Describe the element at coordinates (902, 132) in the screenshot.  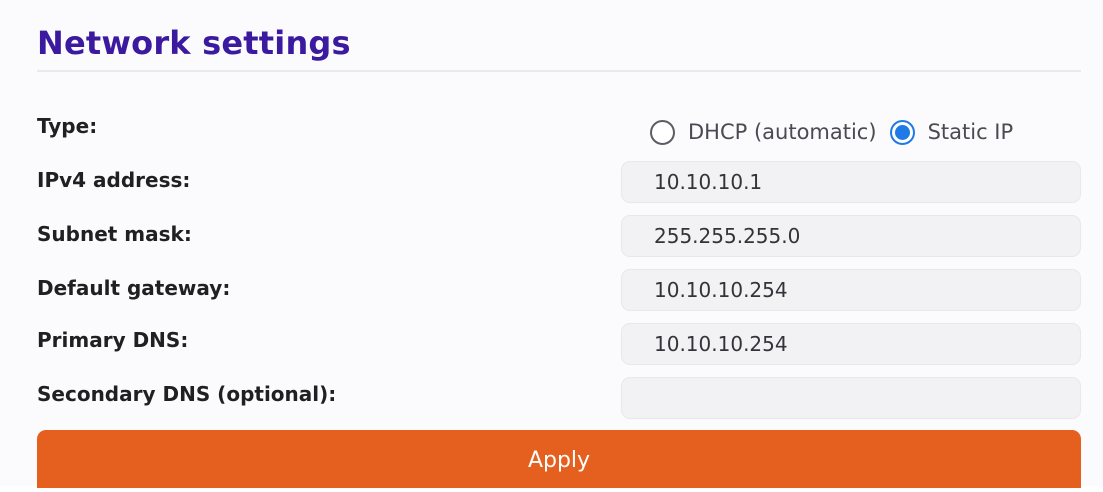
I see `radio-static-ip` at that location.